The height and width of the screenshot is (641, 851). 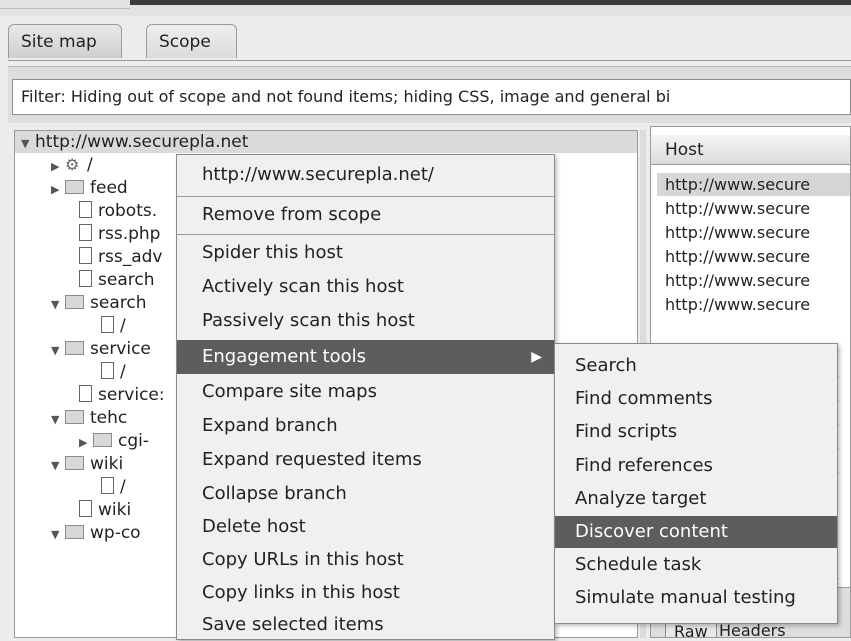 I want to click on menu-item-spider-host: Spider this host, so click(x=365, y=253).